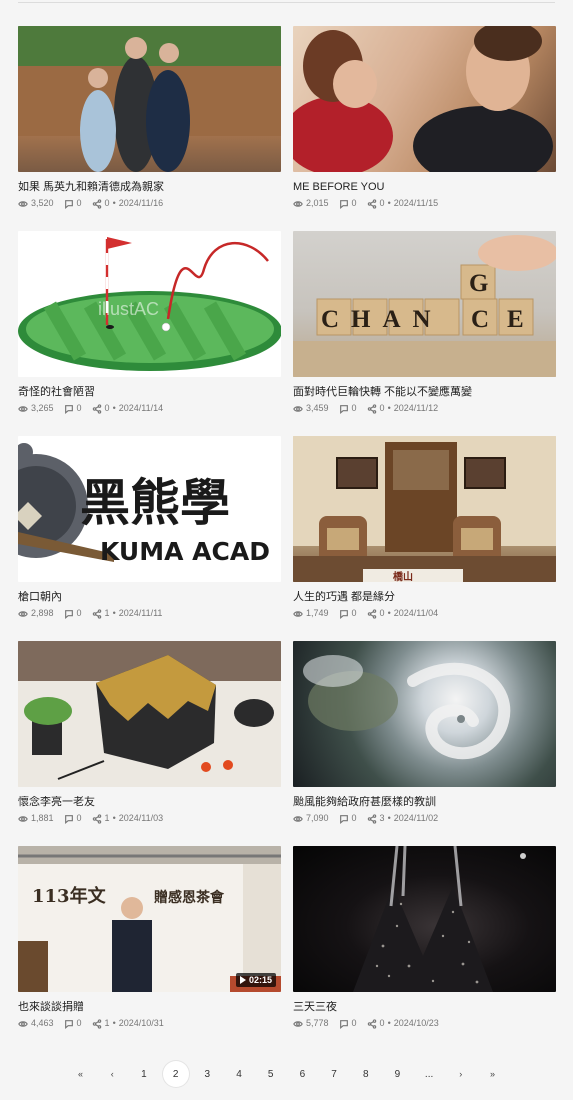 Image resolution: width=573 pixels, height=1100 pixels. Describe the element at coordinates (366, 1074) in the screenshot. I see `page-8-button: 8` at that location.